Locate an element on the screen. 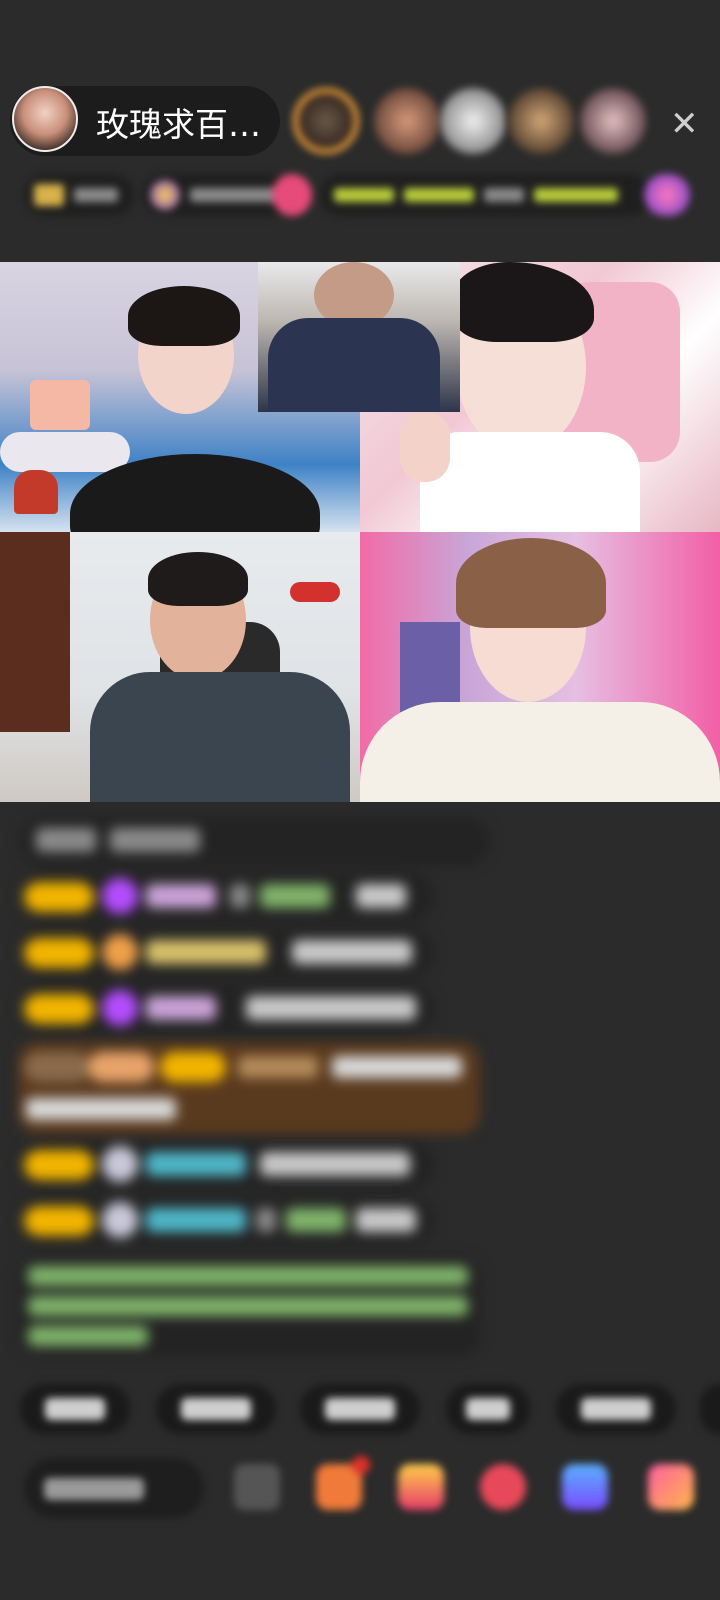 The image size is (720, 1600). city-poster is located at coordinates (430, 667).